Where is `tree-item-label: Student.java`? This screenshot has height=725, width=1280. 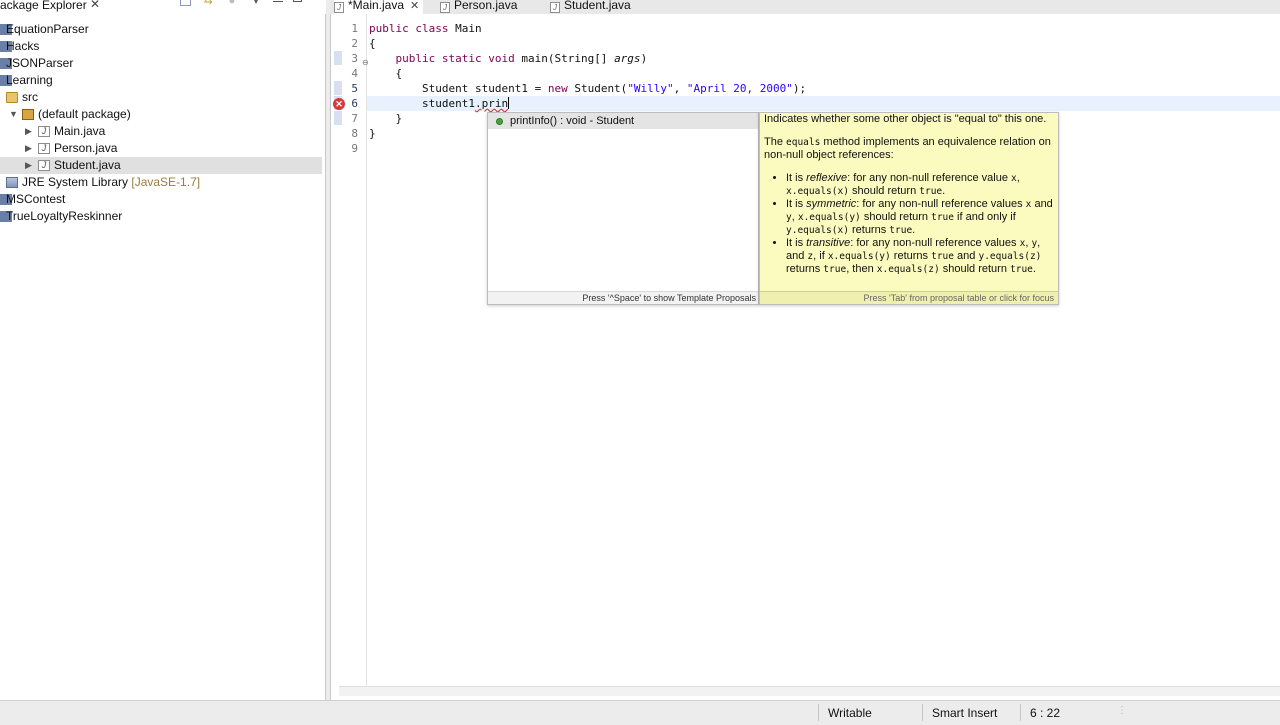 tree-item-label: Student.java is located at coordinates (87, 165).